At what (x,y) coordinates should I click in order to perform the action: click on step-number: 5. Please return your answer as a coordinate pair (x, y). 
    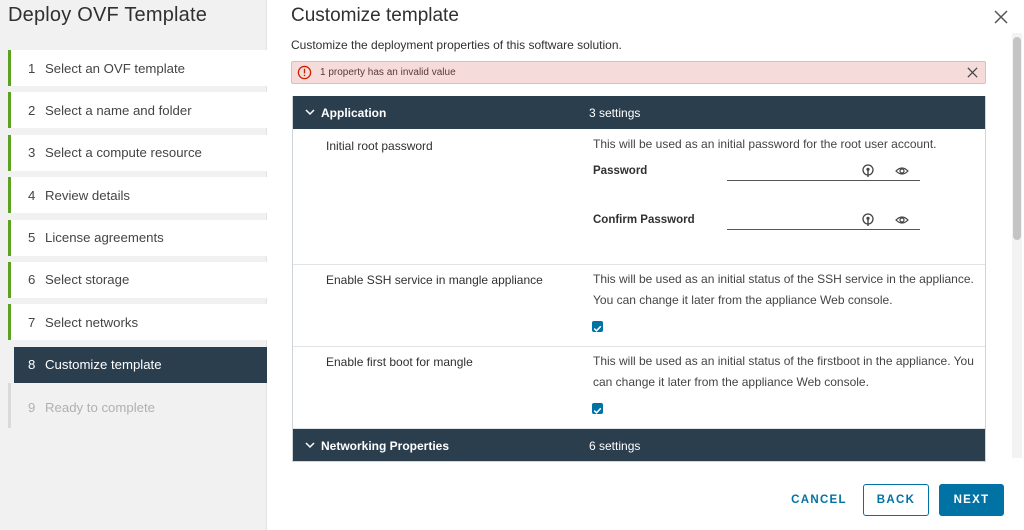
    Looking at the image, I should click on (32, 238).